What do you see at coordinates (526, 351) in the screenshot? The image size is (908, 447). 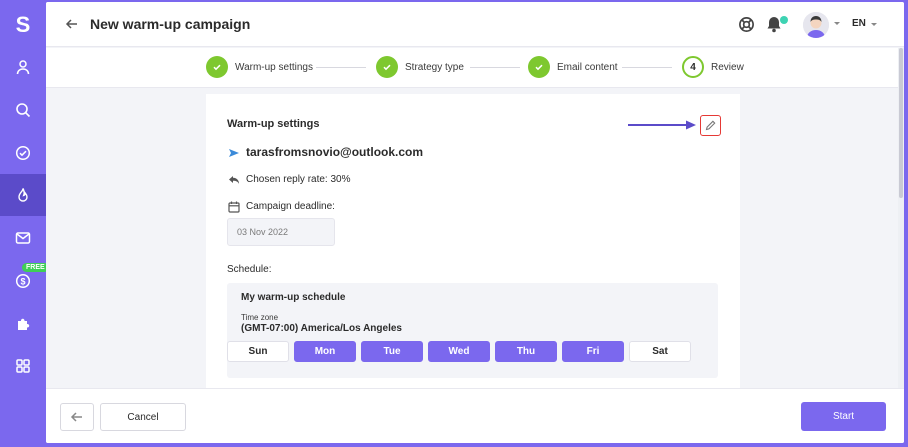 I see `day-thu: Thu` at bounding box center [526, 351].